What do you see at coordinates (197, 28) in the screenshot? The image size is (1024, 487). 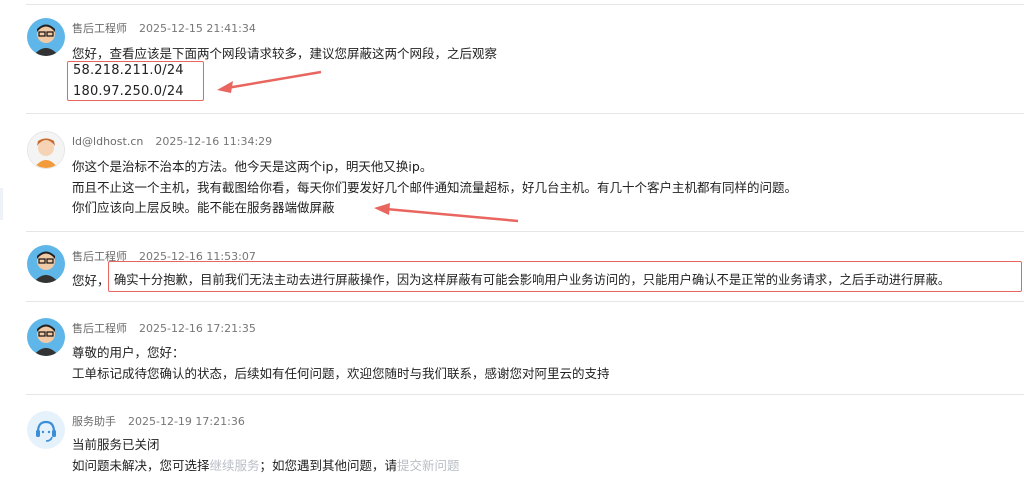 I see `message-time: 2025-12-15 21:41:34` at bounding box center [197, 28].